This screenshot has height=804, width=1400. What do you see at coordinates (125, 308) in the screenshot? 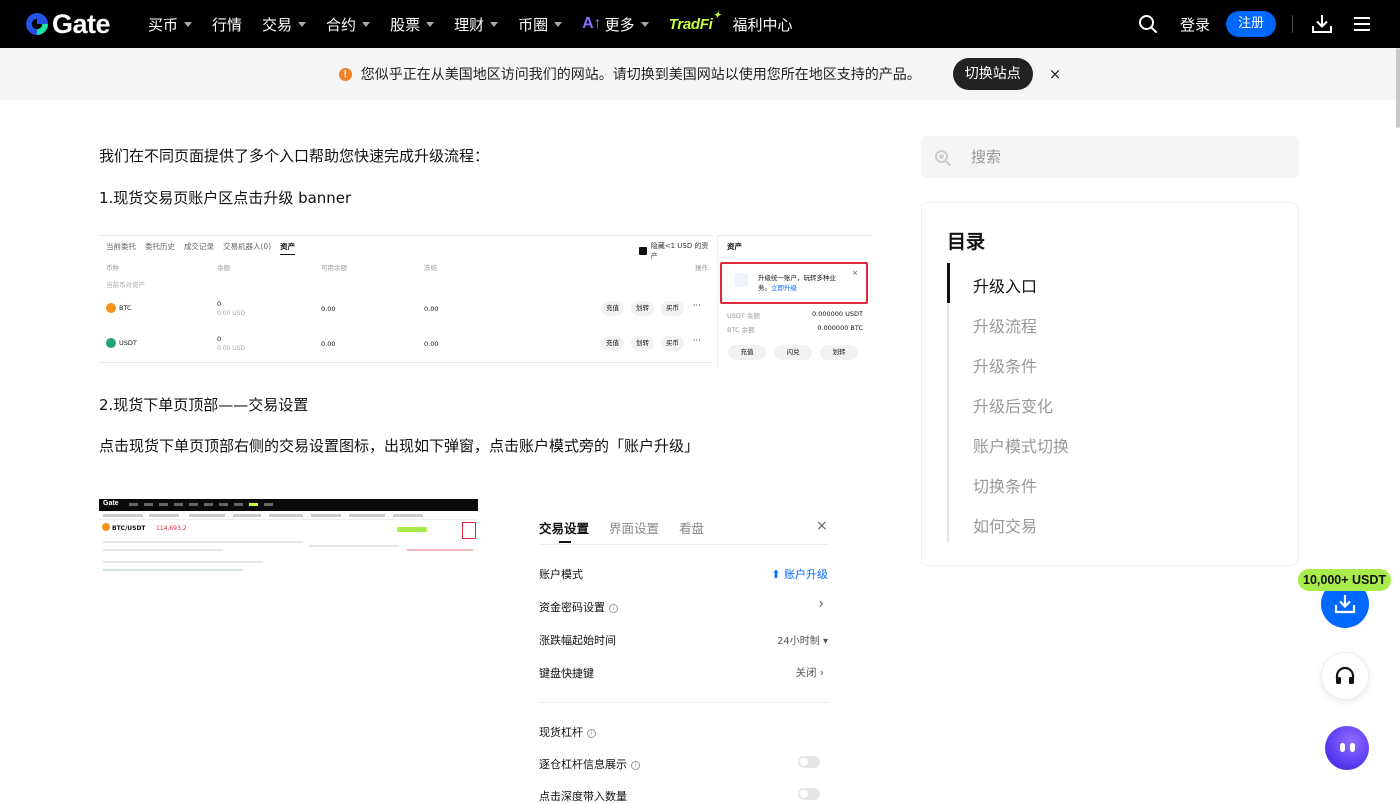
I see `coin-name: BTC` at bounding box center [125, 308].